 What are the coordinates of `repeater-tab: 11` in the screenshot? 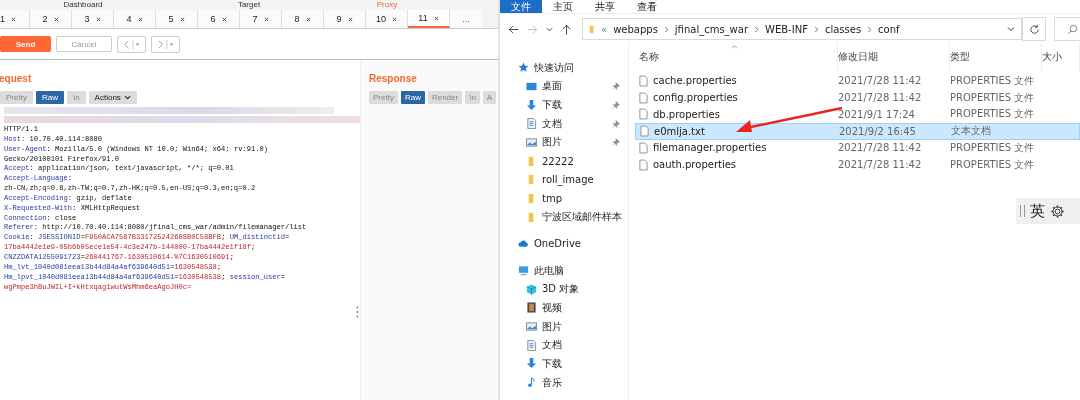 It's located at (429, 19).